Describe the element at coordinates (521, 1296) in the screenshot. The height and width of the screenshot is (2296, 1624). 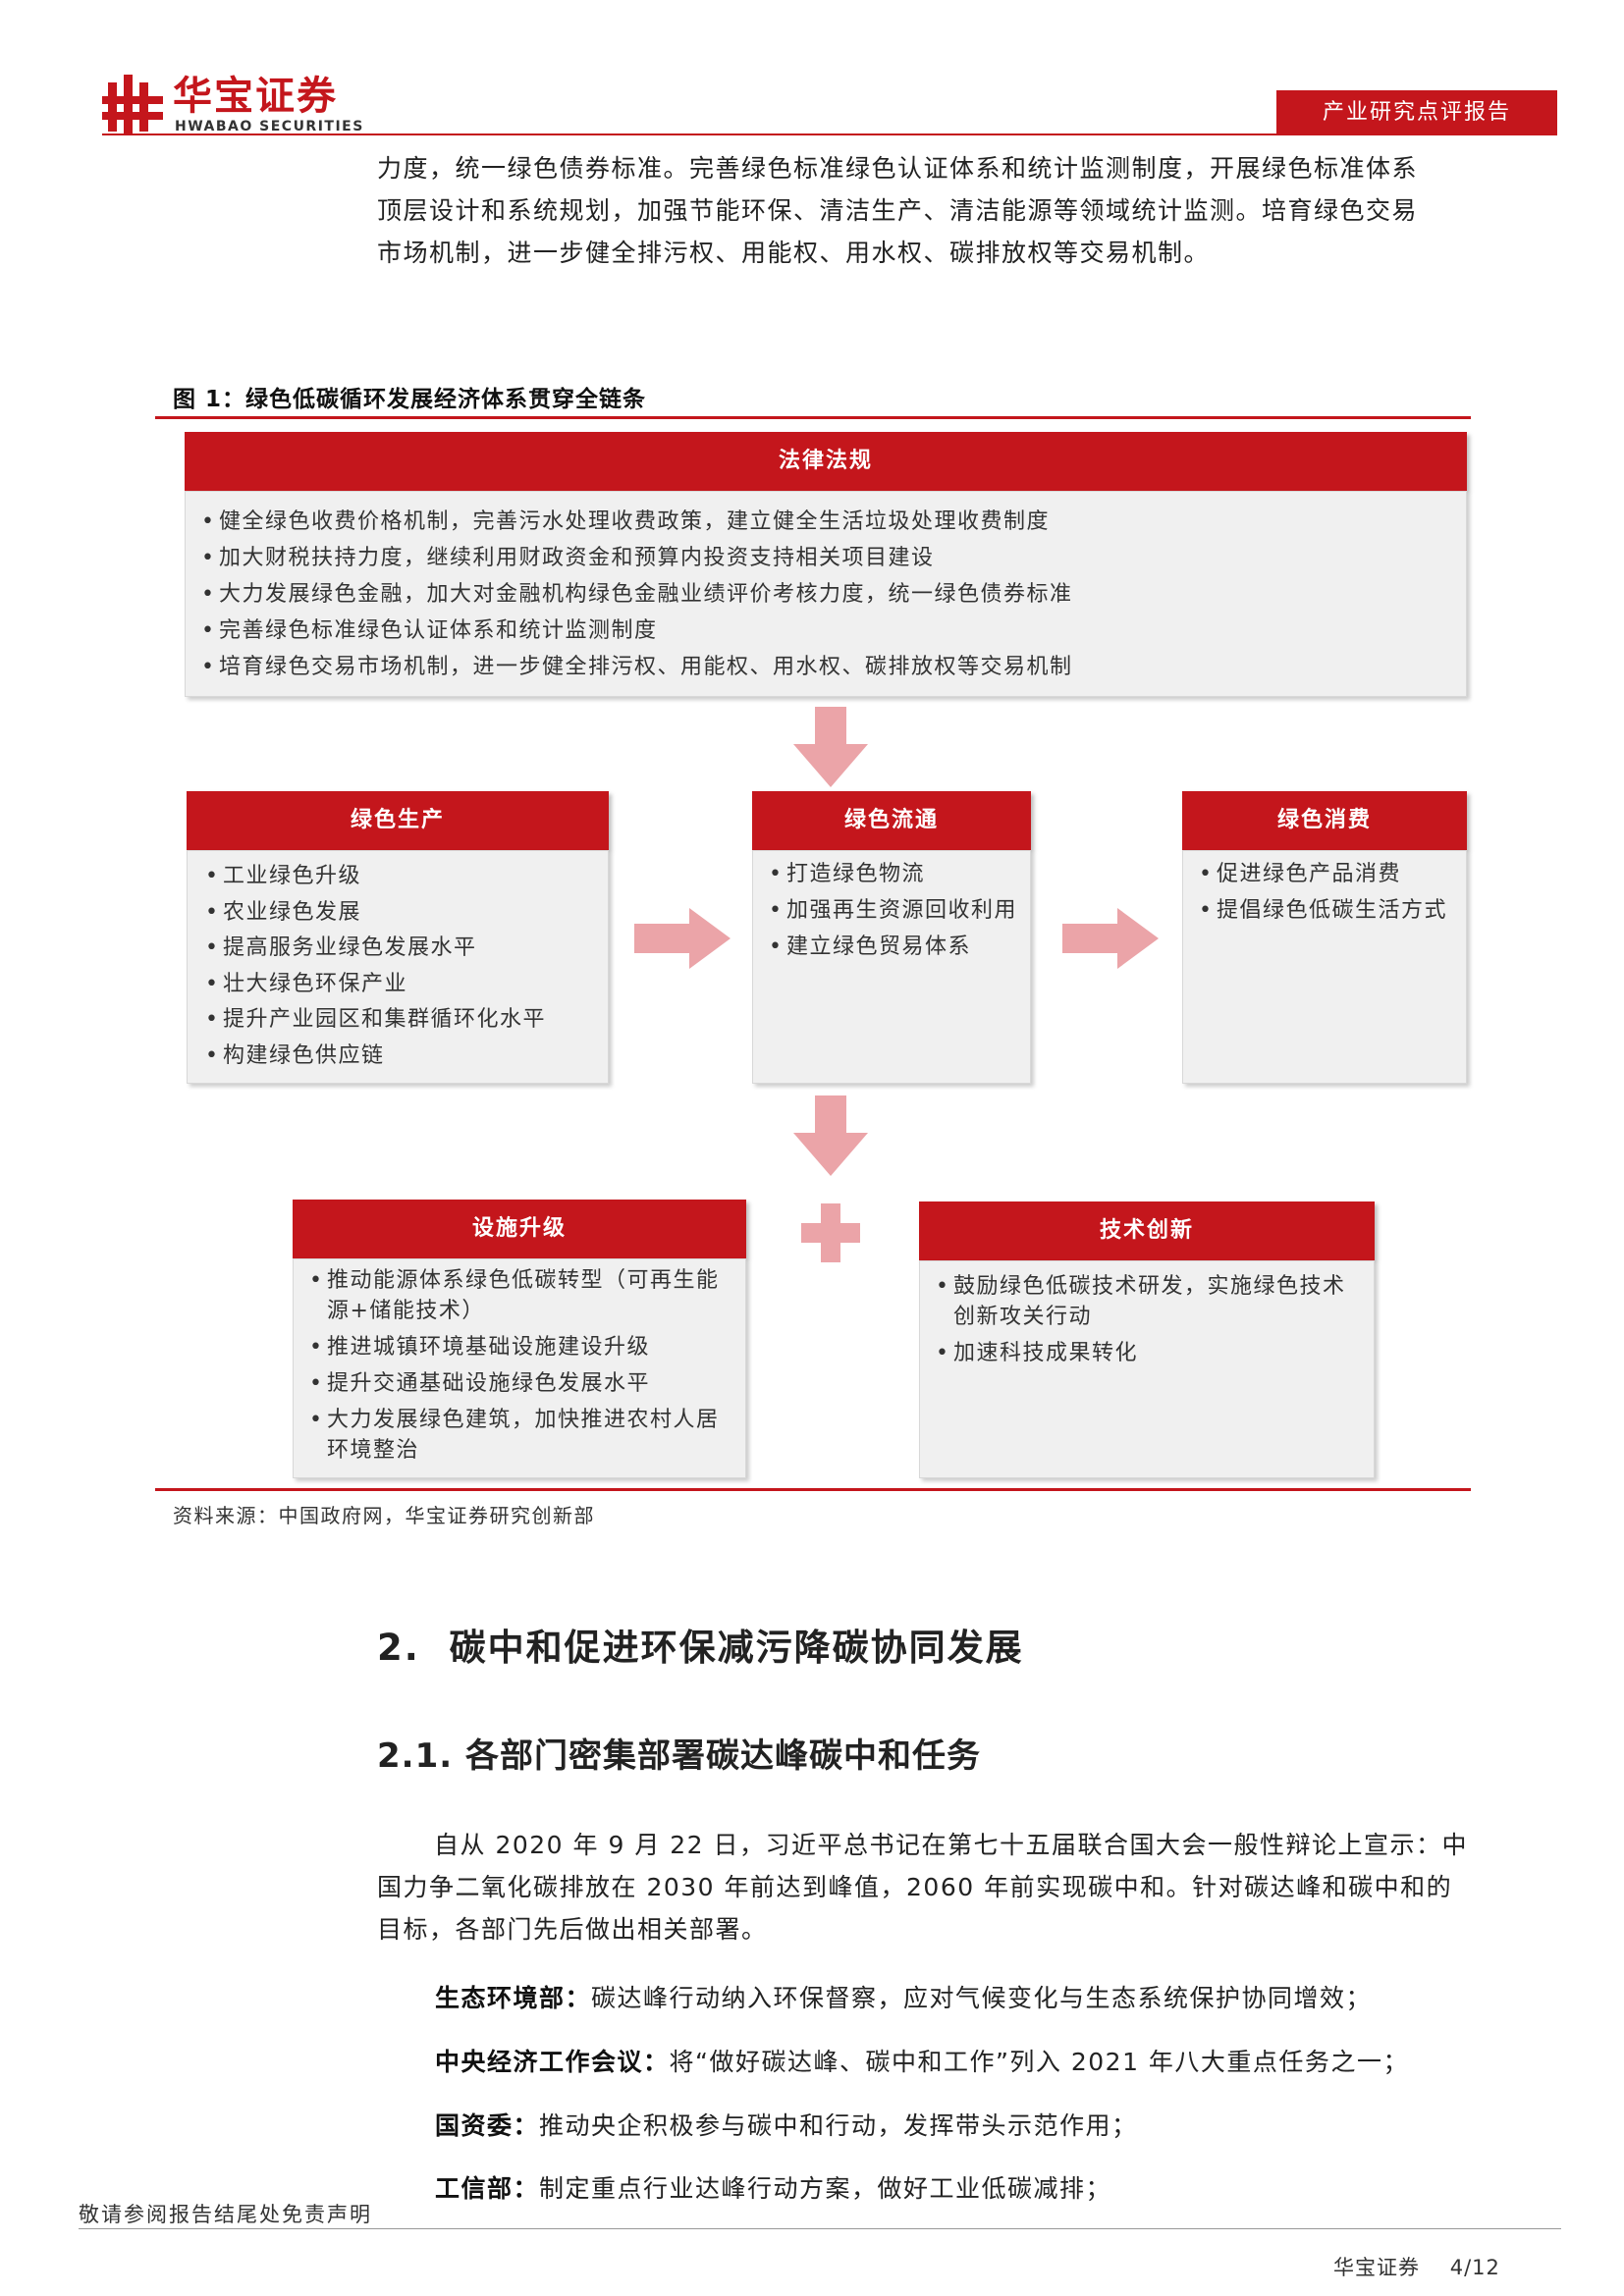
I see `list-item: 推动能源体系绿色低碳转型（可再生能源+储能技术）` at that location.